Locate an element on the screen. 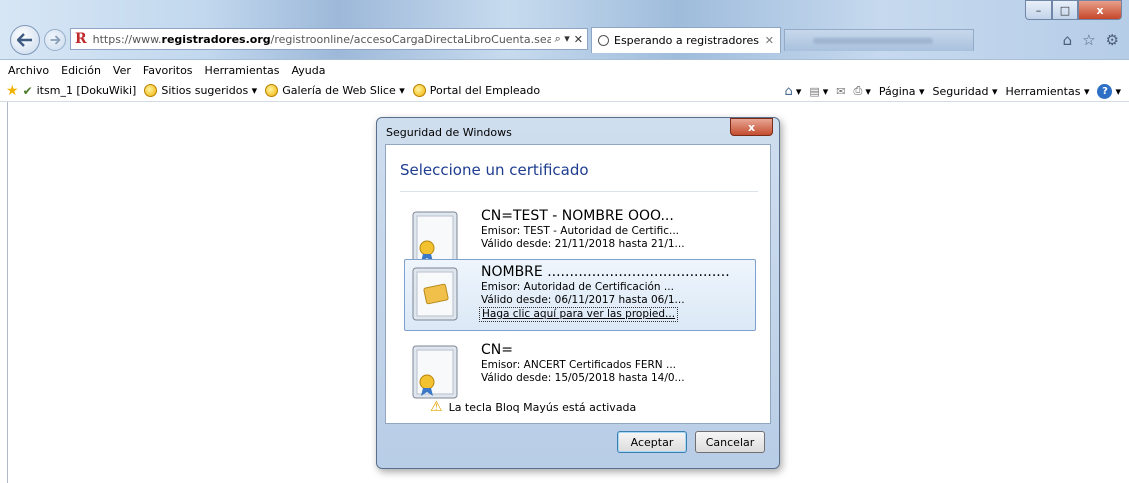 The width and height of the screenshot is (1129, 483). page-left-border is located at coordinates (7, 292).